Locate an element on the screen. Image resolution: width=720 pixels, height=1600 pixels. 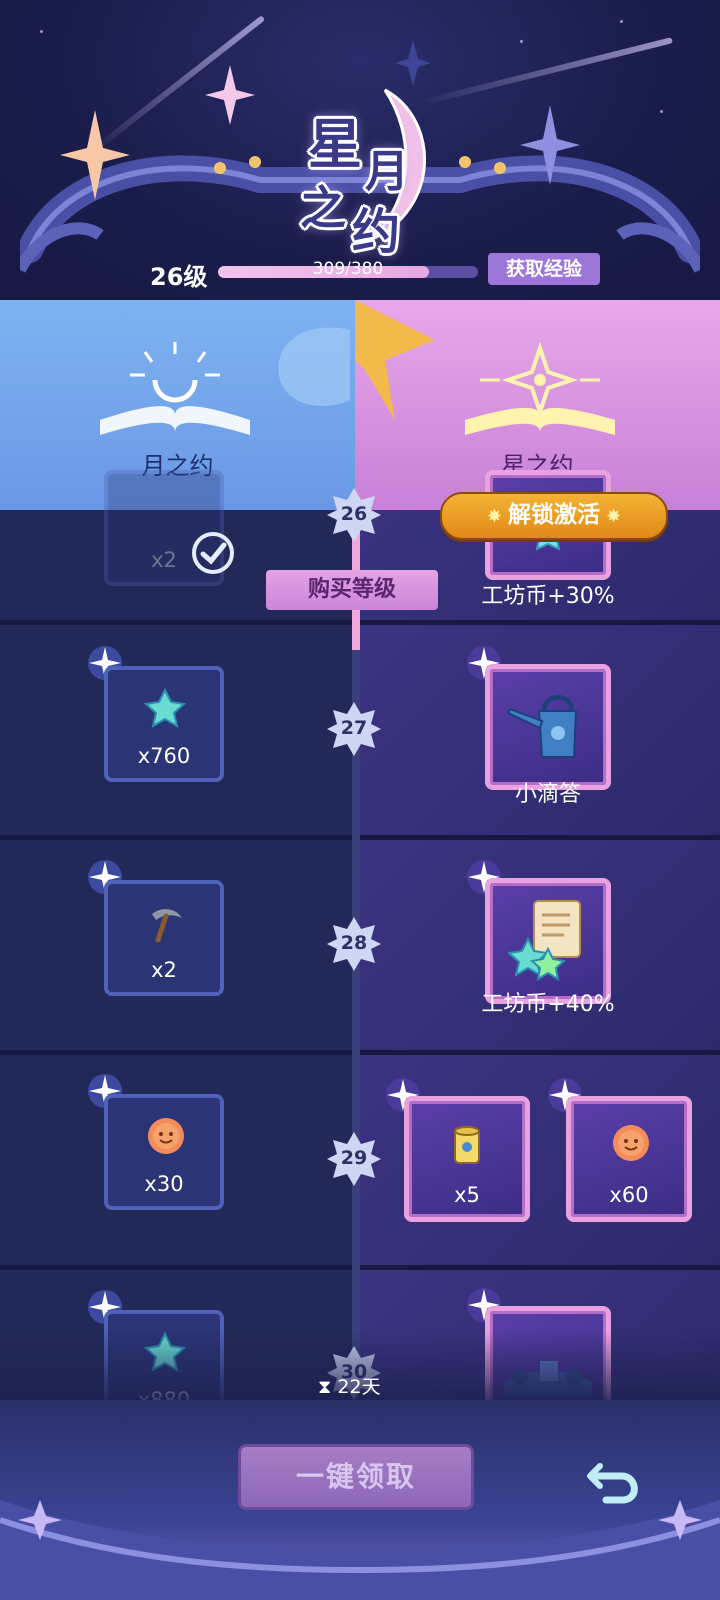
level-node-27: 27 is located at coordinates (354, 729).